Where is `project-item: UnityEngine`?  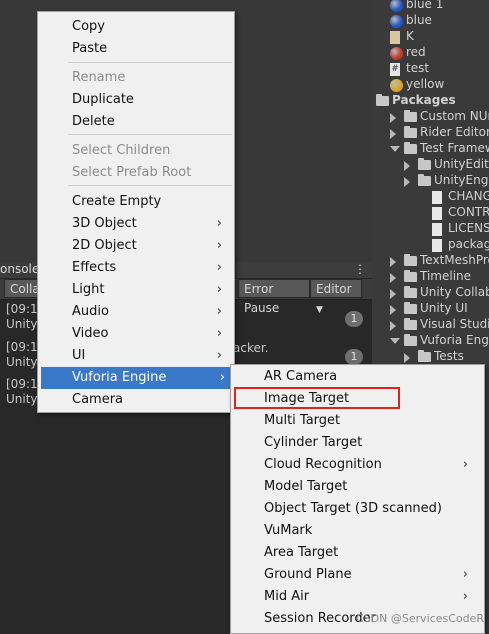
project-item: UnityEngine is located at coordinates (430, 181).